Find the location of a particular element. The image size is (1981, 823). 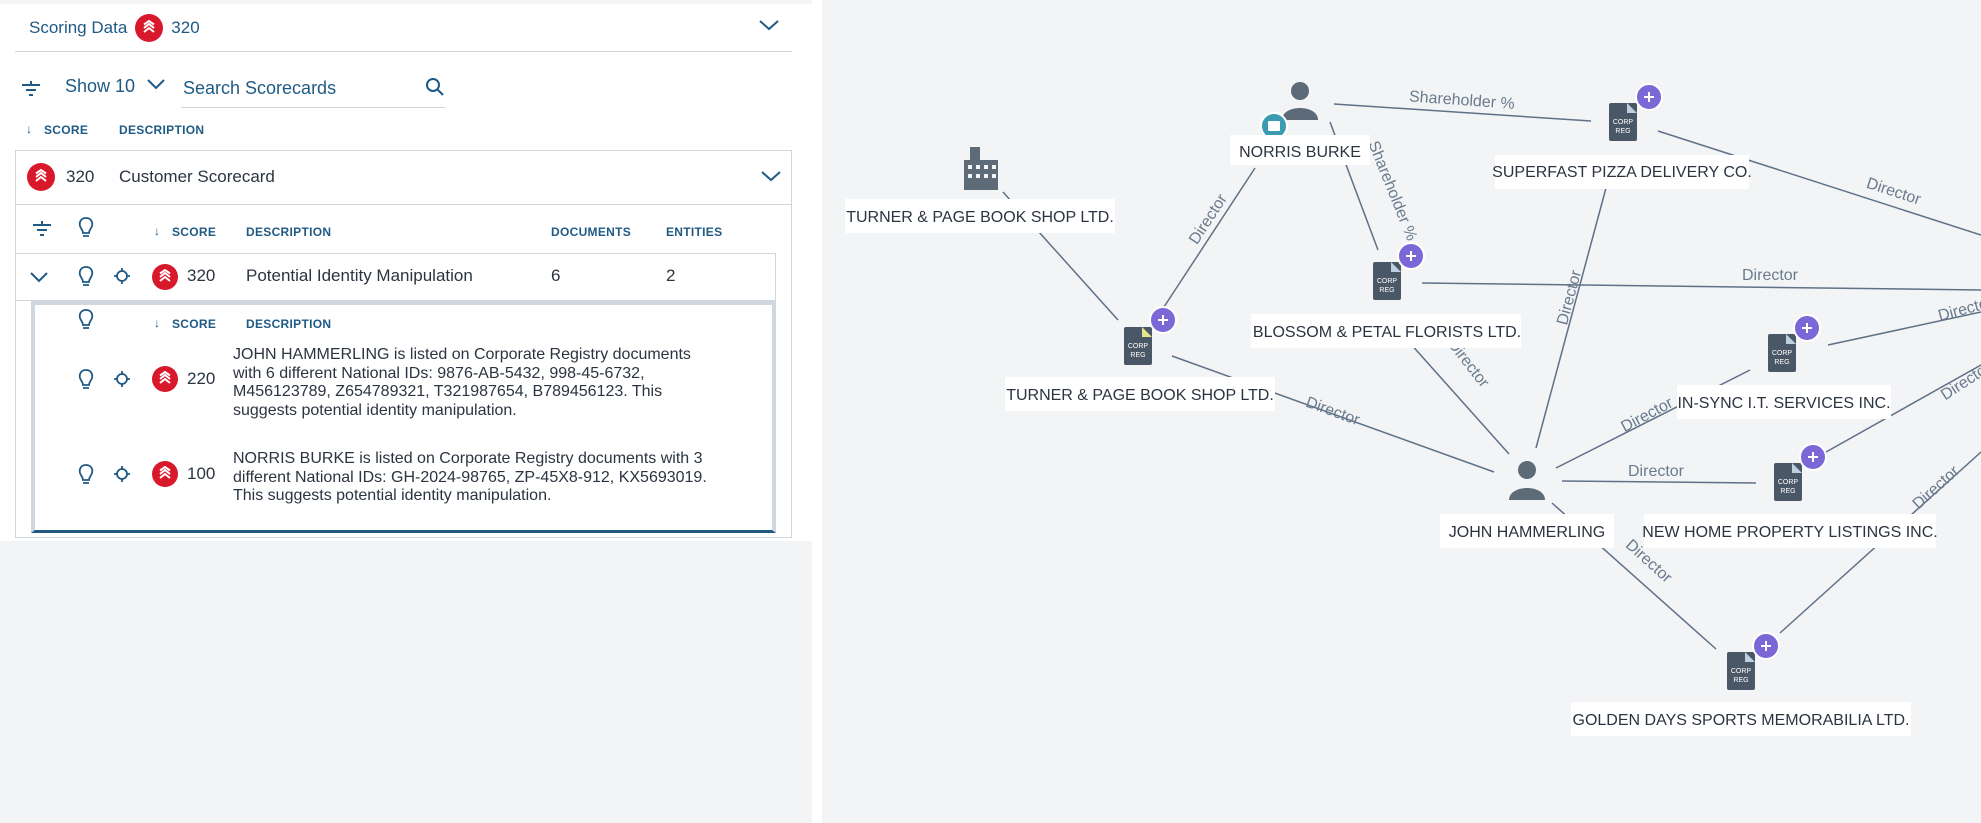

node-document: CORP REG SUPERFAST PIZZA DELIVERY CO. is located at coordinates (1622, 136).